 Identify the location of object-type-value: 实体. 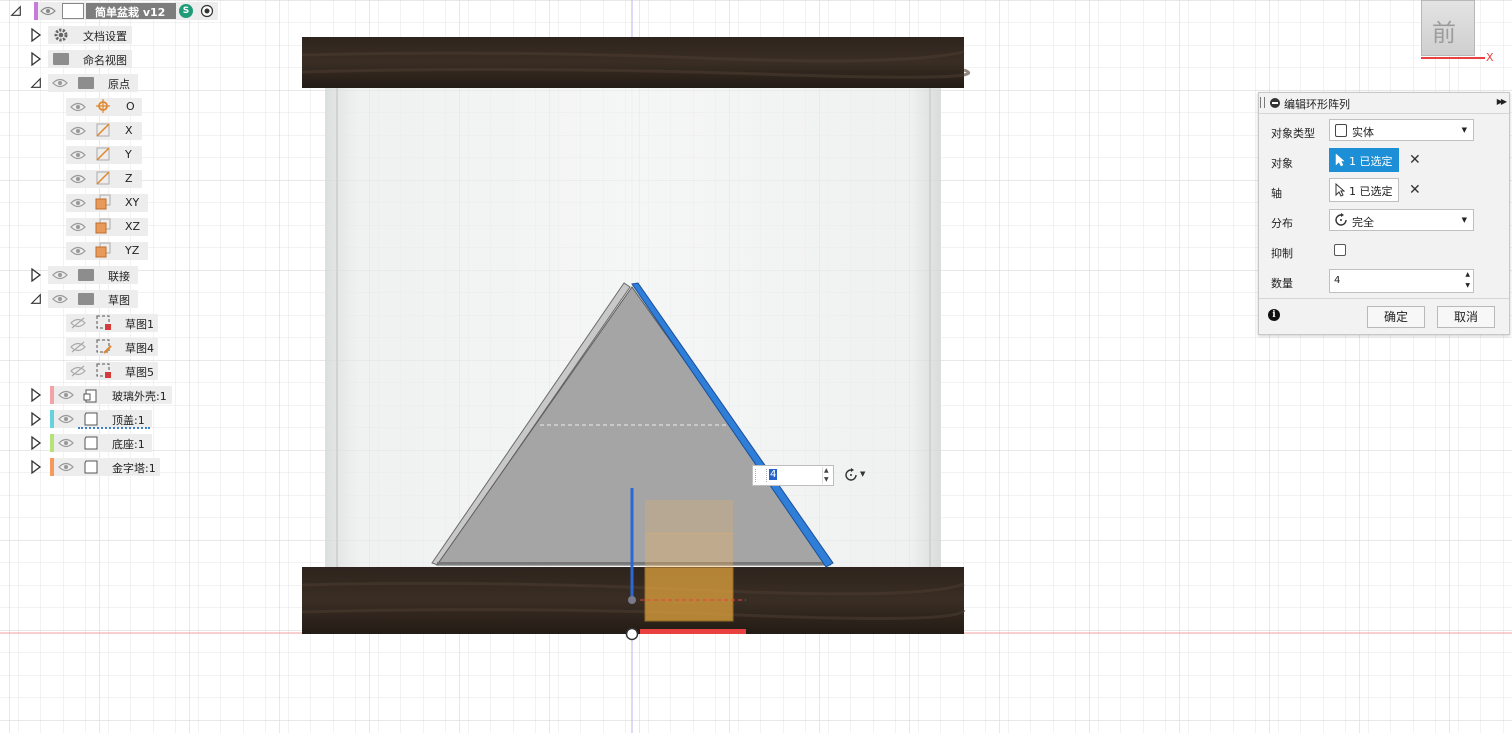
(1363, 132).